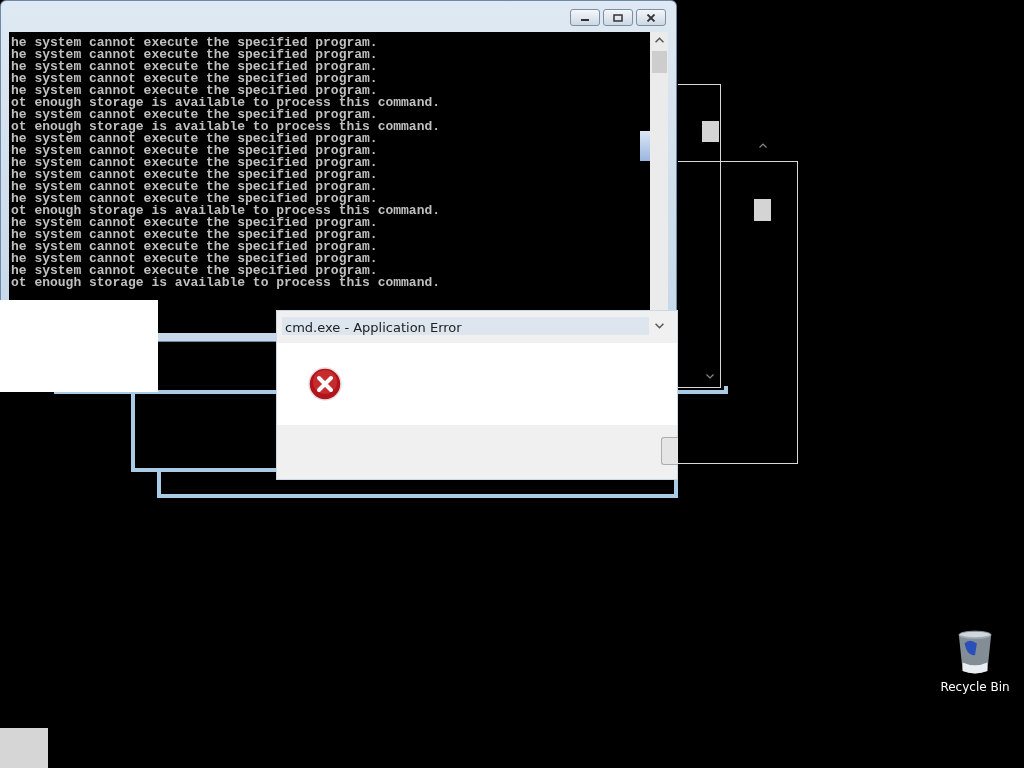 The height and width of the screenshot is (768, 1024). I want to click on icon-label: Recycle Bin, so click(975, 687).